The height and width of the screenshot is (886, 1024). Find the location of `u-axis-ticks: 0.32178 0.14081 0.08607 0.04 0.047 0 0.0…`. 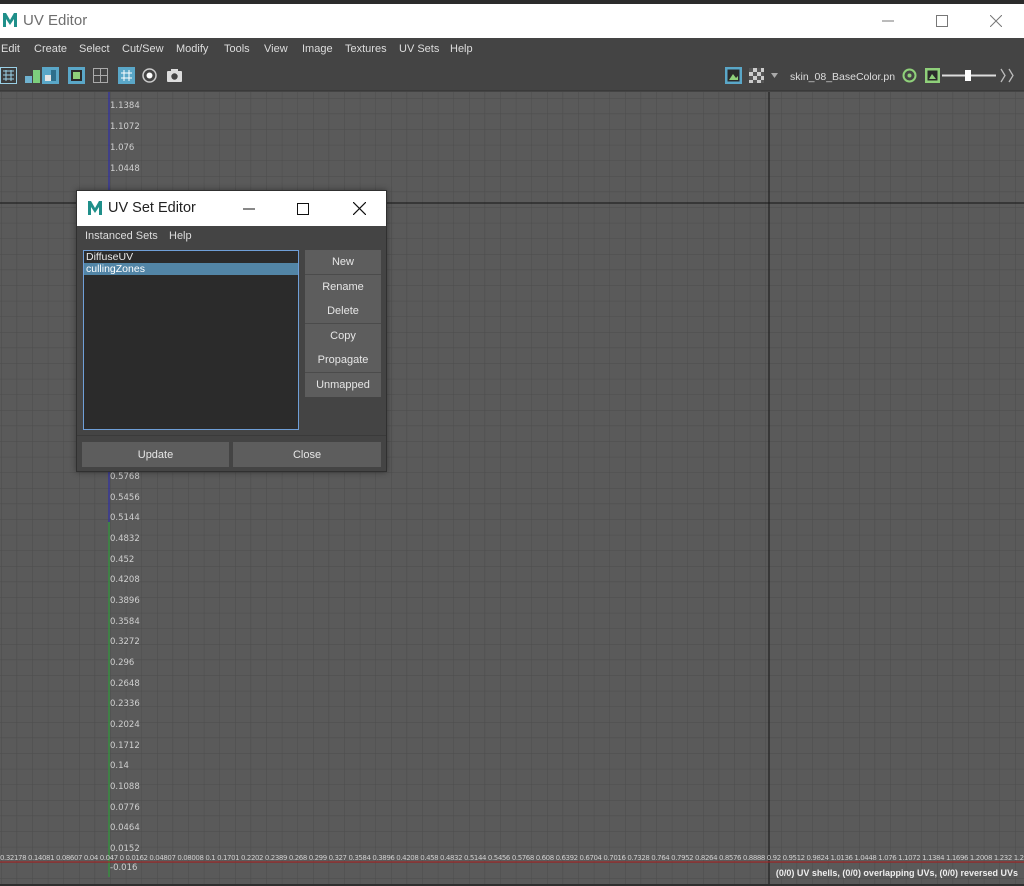

u-axis-ticks: 0.32178 0.14081 0.08607 0.04 0.047 0 0.0… is located at coordinates (512, 858).